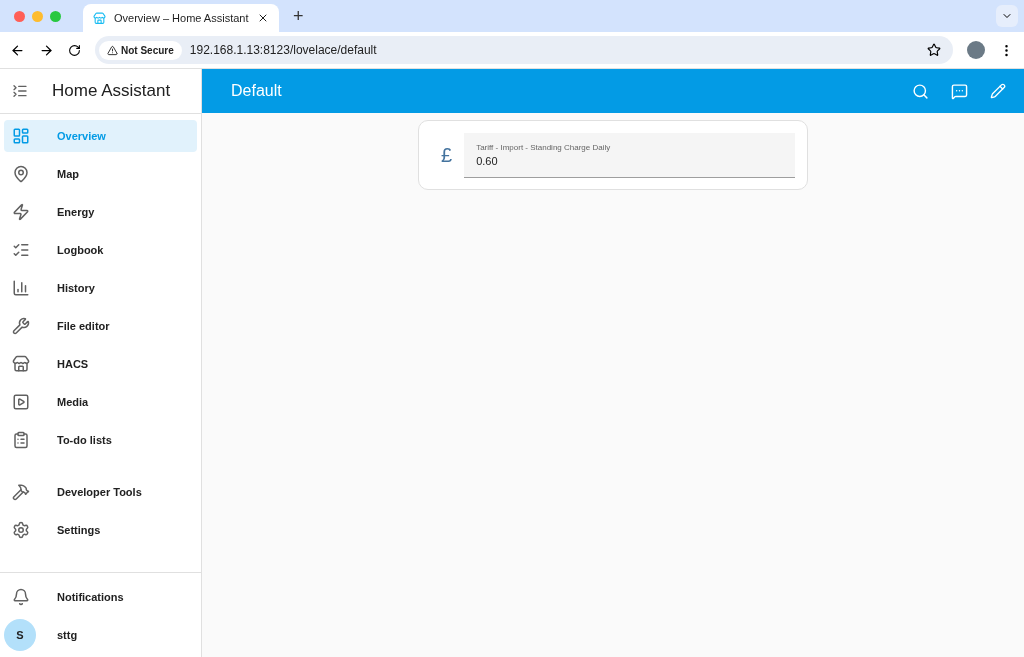 This screenshot has height=657, width=1024. I want to click on reload-icon, so click(74, 50).